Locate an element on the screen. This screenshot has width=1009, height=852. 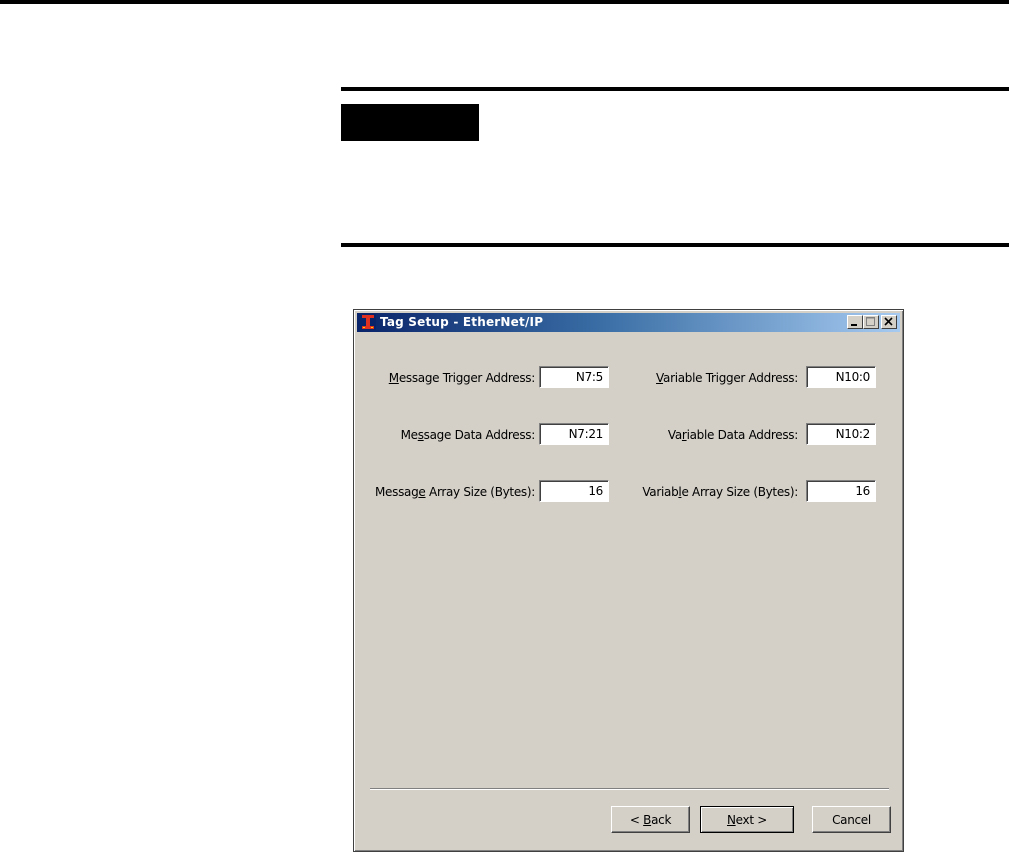
message-array-size-label: Message Array Size (Bytes): is located at coordinates (455, 492).